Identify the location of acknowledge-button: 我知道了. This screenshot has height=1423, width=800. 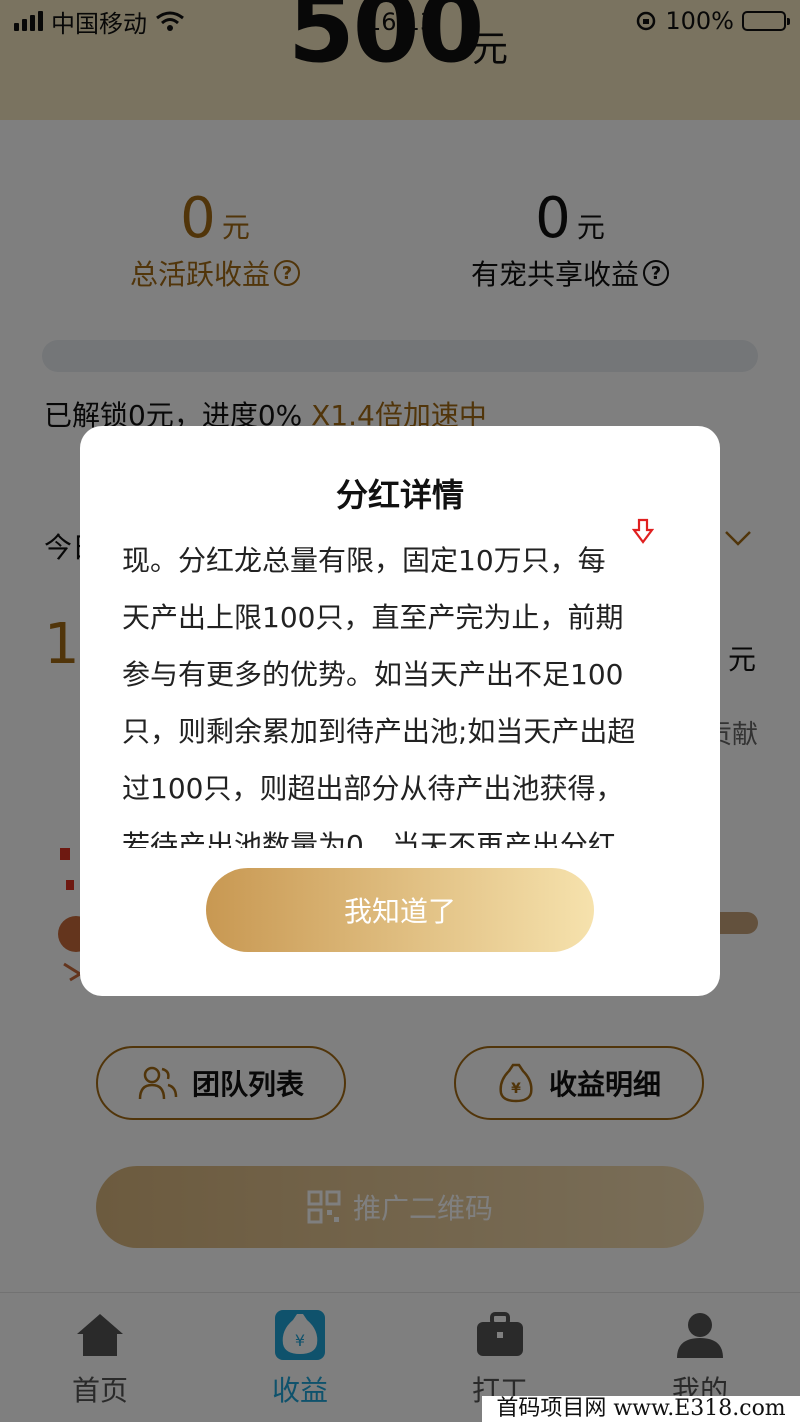
(400, 910).